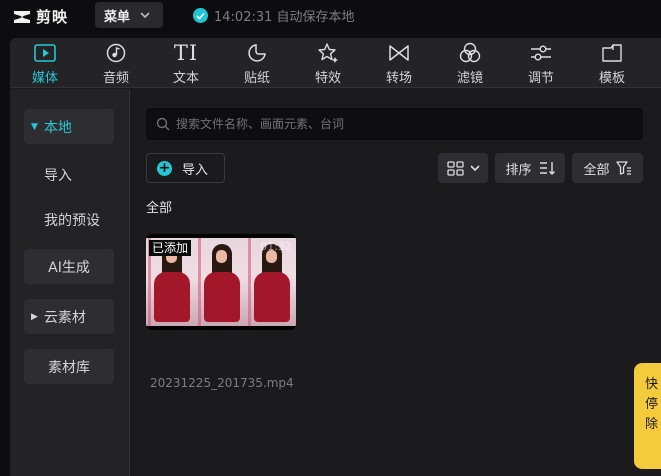 This screenshot has width=661, height=476. I want to click on tab-text: TI 文本, so click(186, 63).